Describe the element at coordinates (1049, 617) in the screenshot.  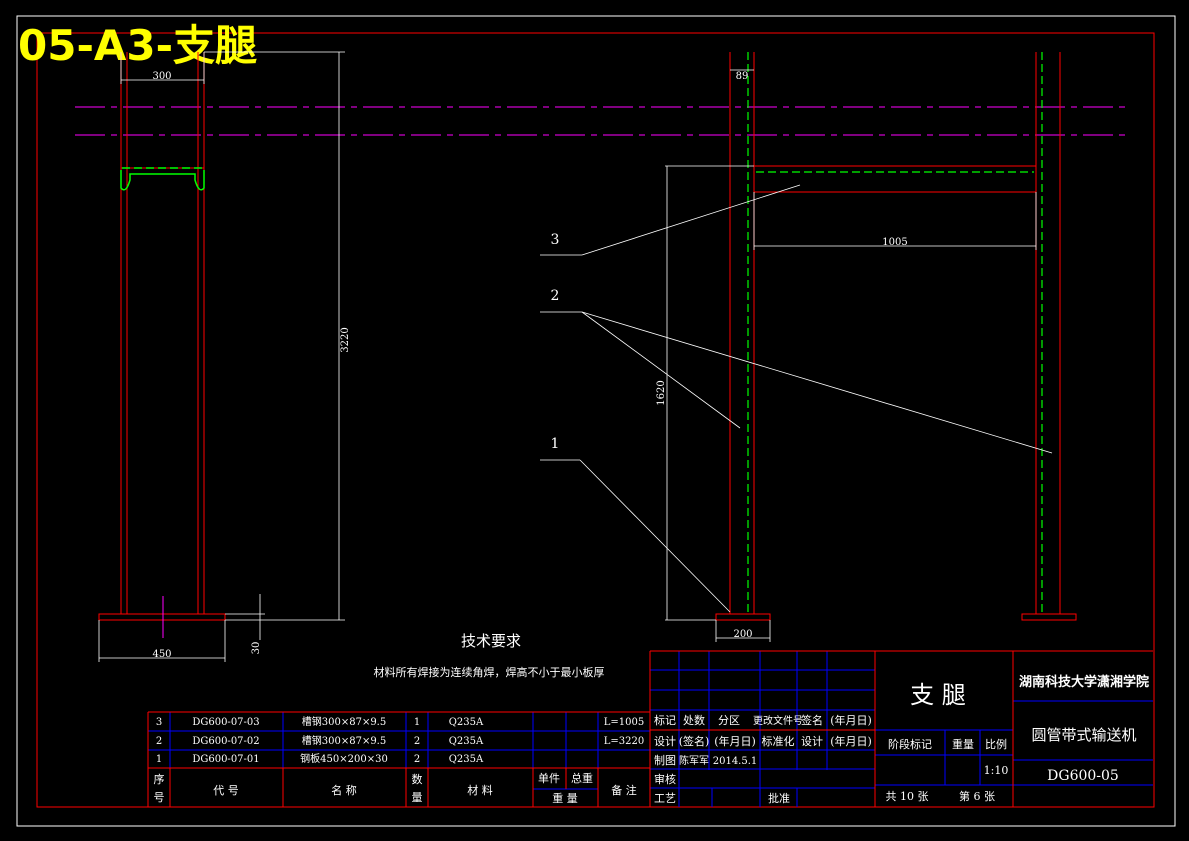
I see `base-plate-front-right` at that location.